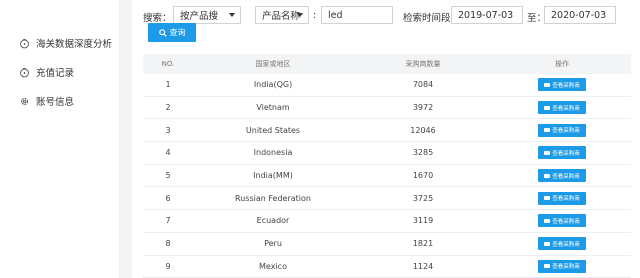 The height and width of the screenshot is (278, 640). What do you see at coordinates (74, 44) in the screenshot?
I see `sidebar-item-label: 海关数据深度分析` at bounding box center [74, 44].